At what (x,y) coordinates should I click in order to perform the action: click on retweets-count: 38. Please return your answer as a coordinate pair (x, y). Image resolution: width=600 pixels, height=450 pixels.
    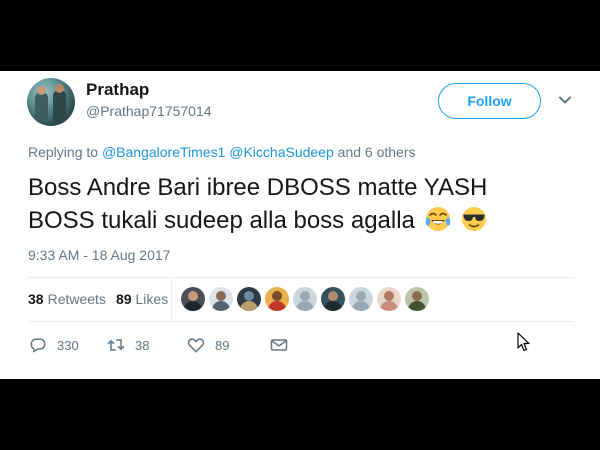
    Looking at the image, I should click on (36, 299).